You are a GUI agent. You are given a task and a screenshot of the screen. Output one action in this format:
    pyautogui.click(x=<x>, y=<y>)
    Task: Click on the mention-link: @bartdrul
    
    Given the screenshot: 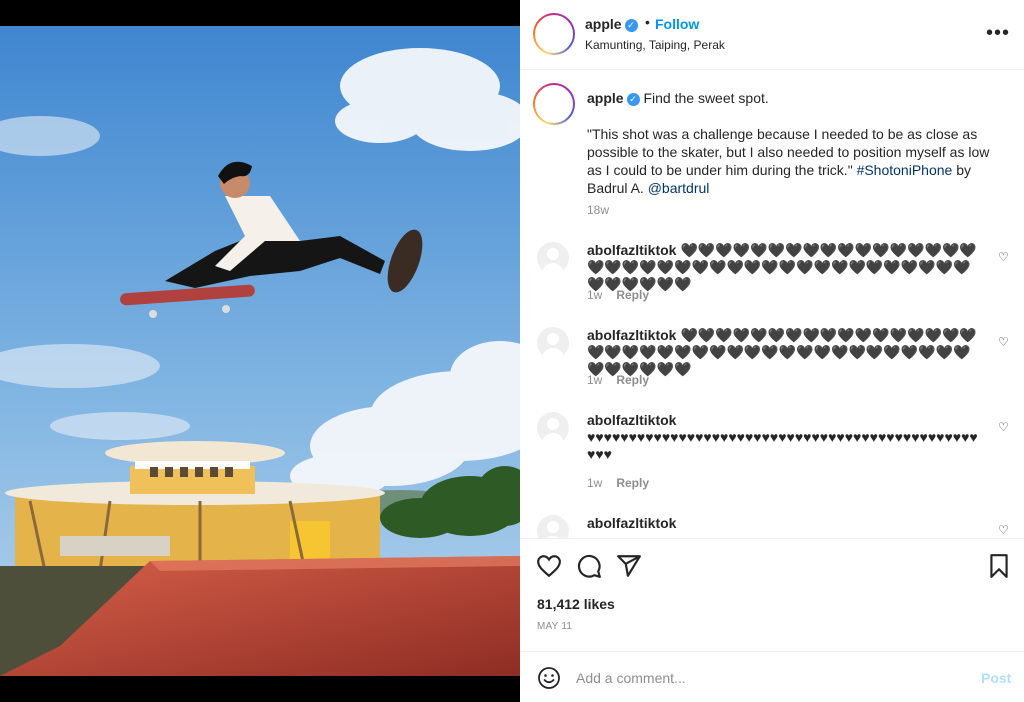 What is the action you would take?
    pyautogui.click(x=679, y=188)
    